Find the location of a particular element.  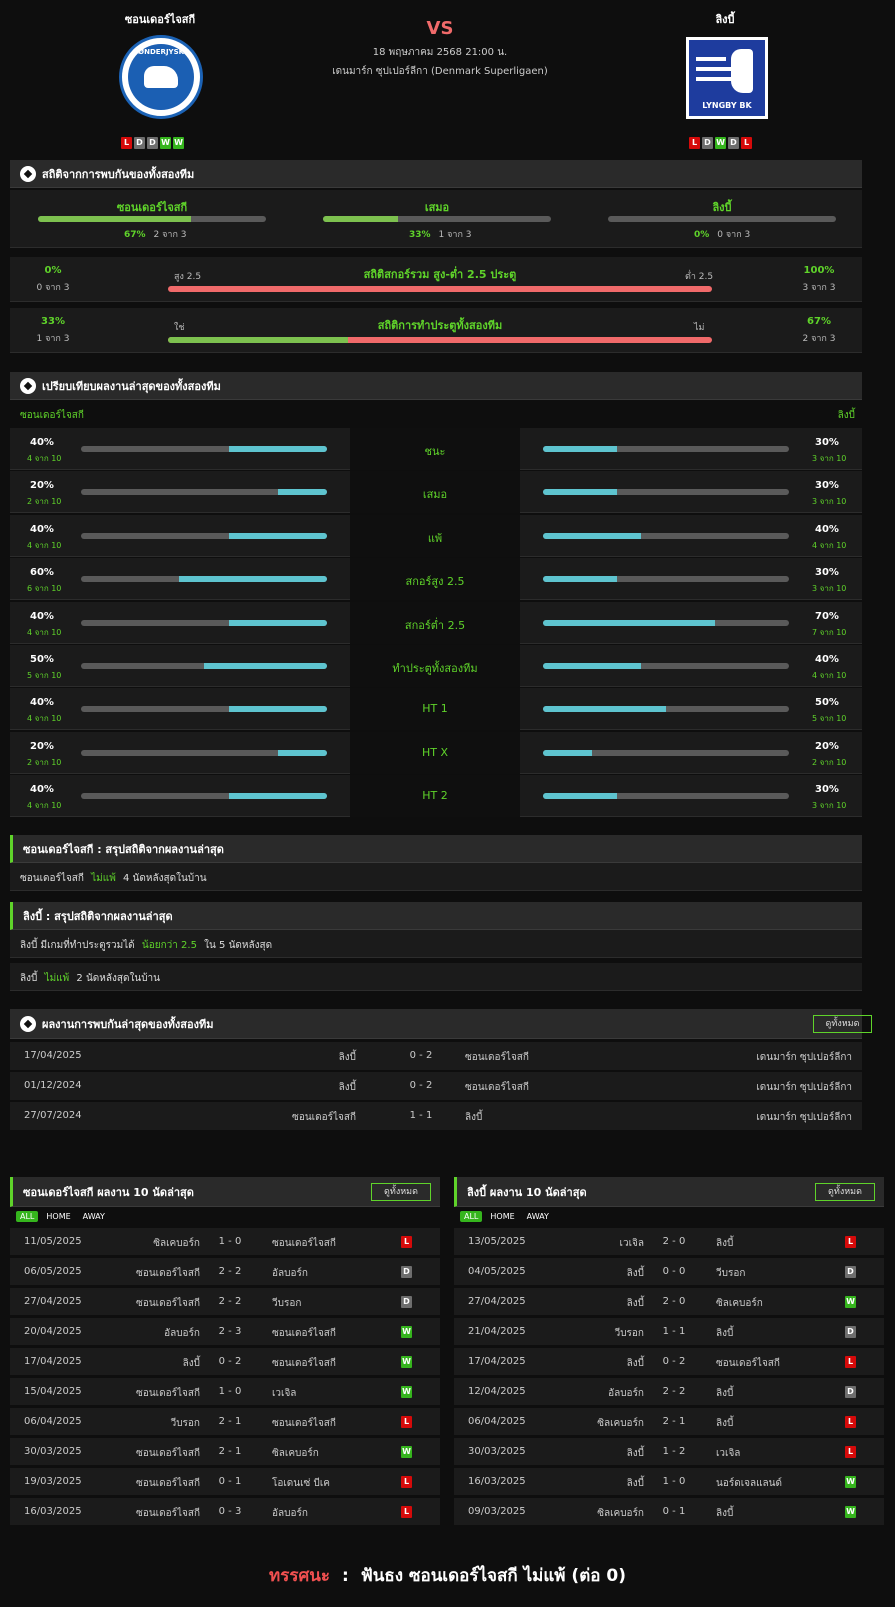

recent-match-row: 17/04/2025 ลิงบี้ 0 - 2 ซอนเดอร์ไจสกี L is located at coordinates (669, 1362).